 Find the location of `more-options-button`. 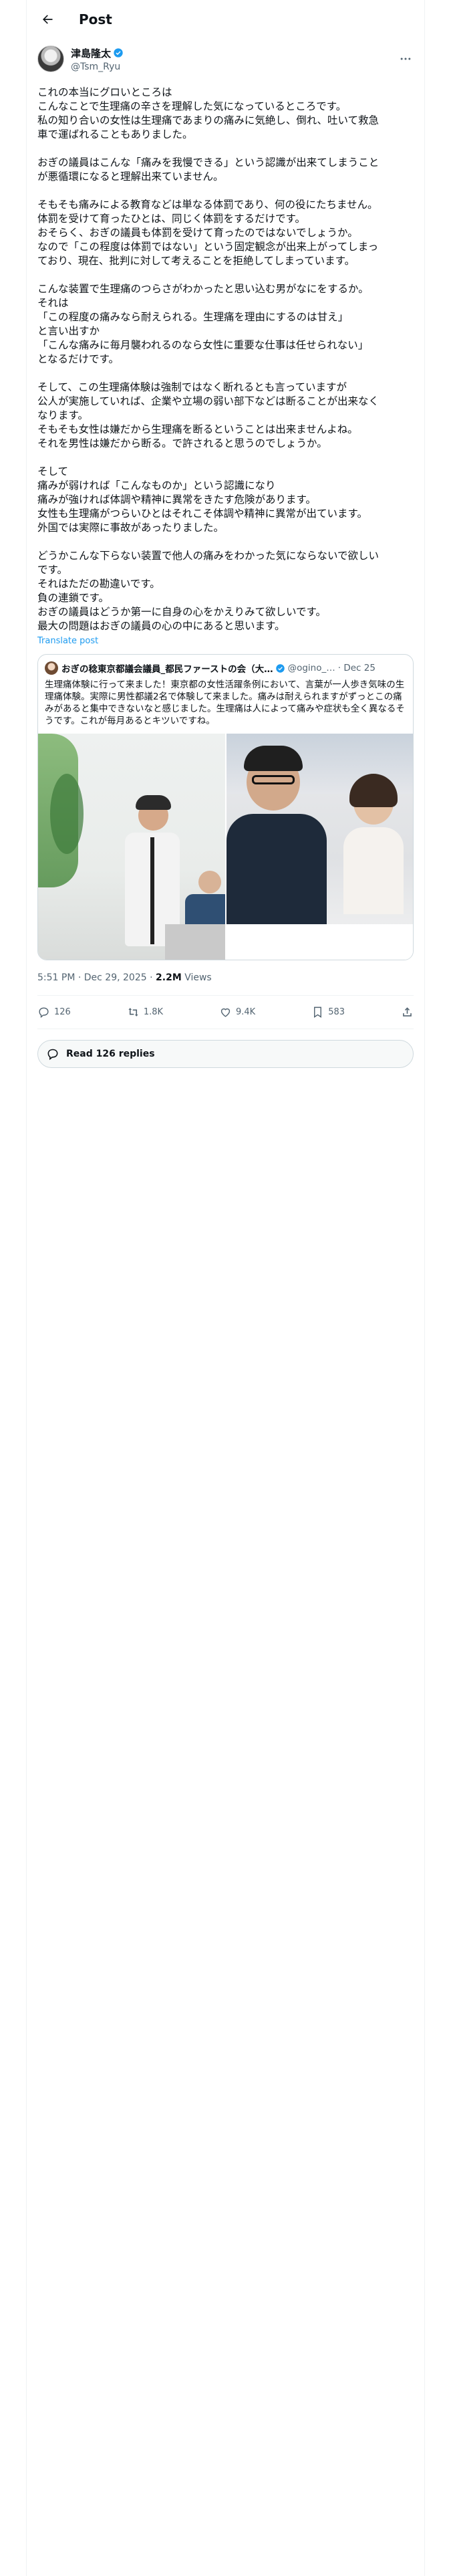

more-options-button is located at coordinates (405, 59).